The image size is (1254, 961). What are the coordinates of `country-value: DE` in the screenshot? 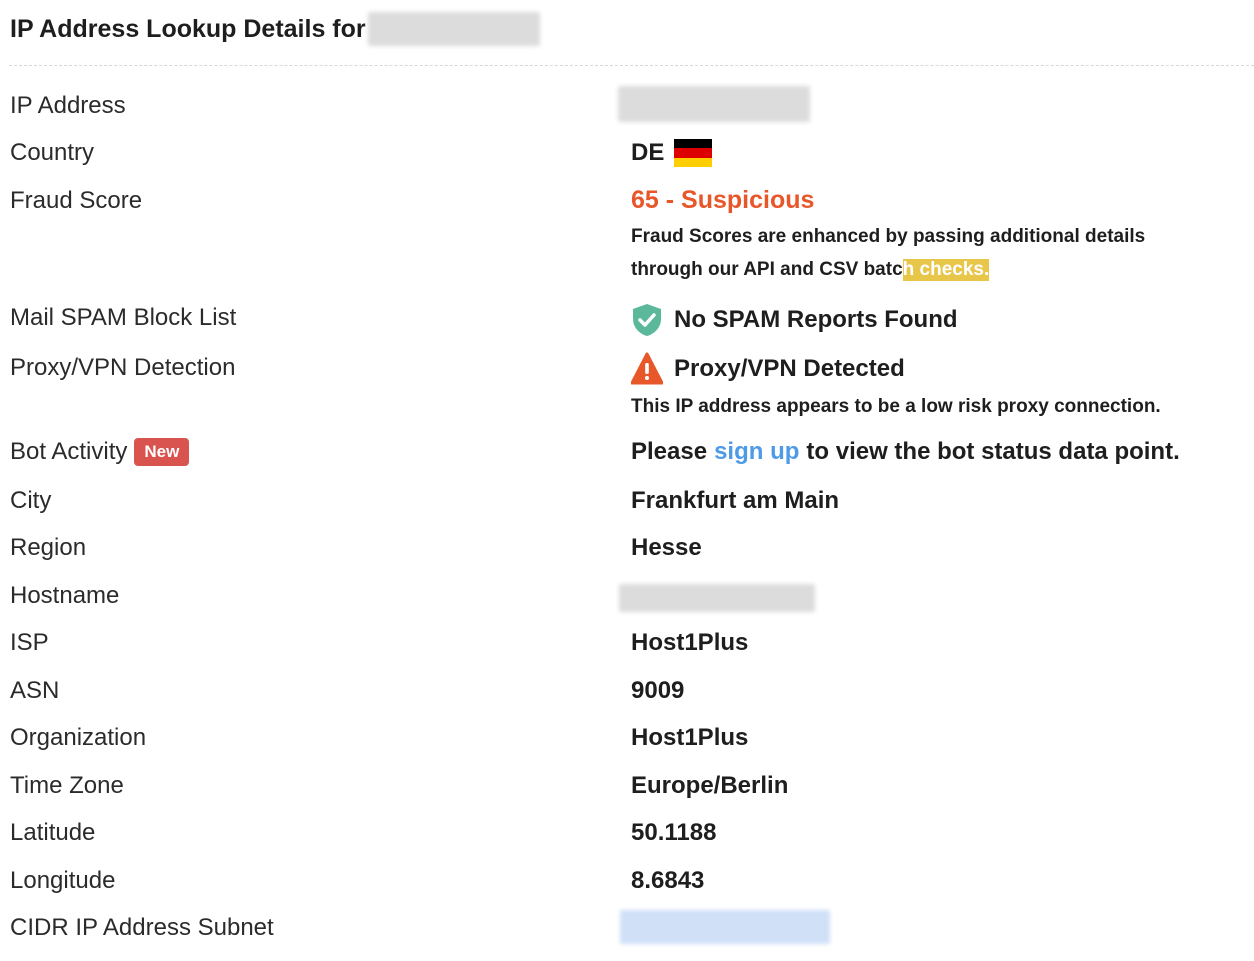 It's located at (672, 153).